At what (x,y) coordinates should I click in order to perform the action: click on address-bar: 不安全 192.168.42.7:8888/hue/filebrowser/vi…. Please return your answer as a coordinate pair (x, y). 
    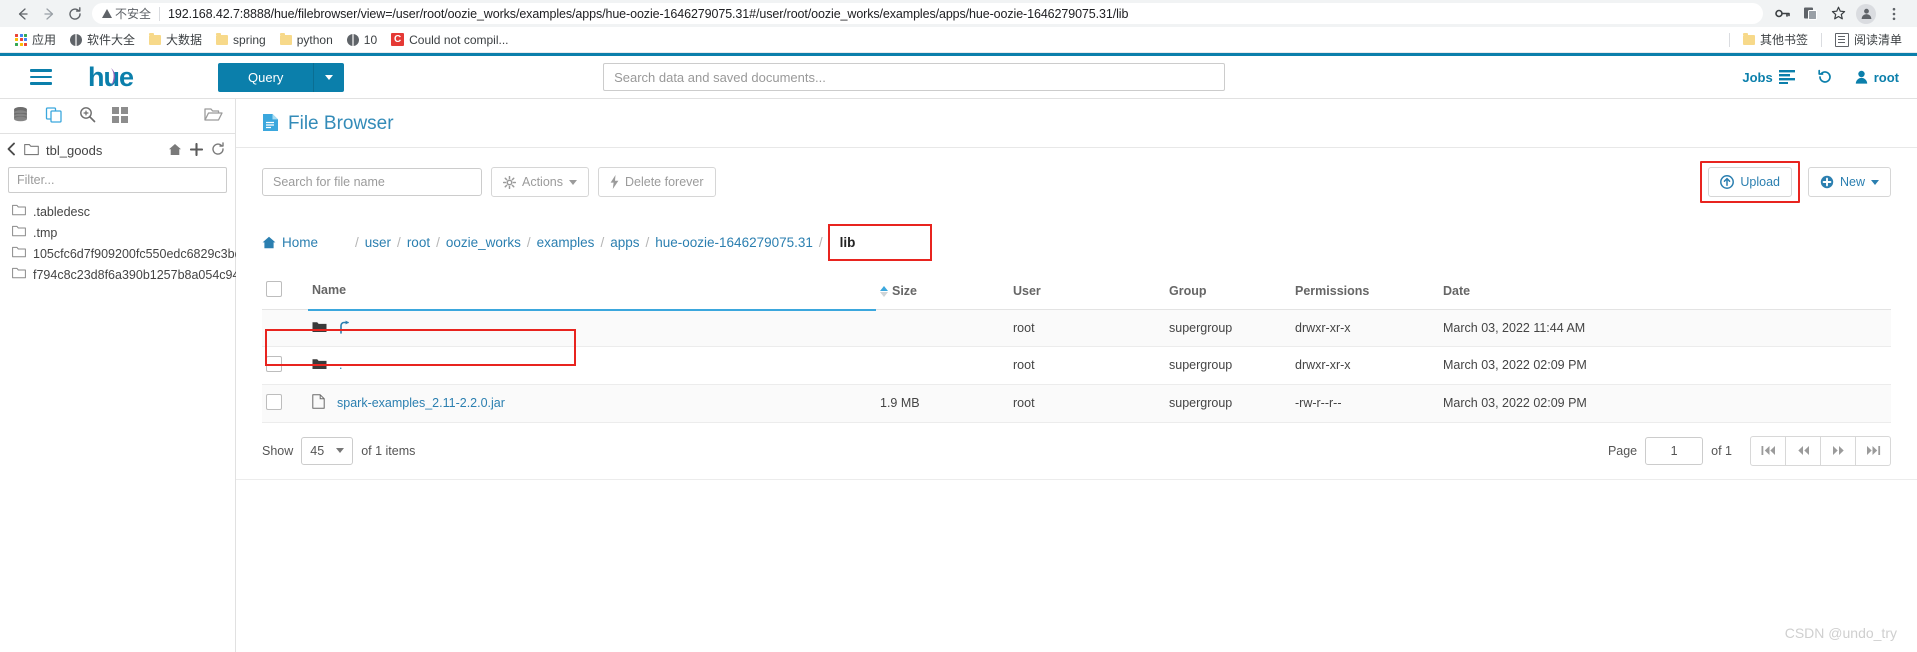
    Looking at the image, I should click on (927, 13).